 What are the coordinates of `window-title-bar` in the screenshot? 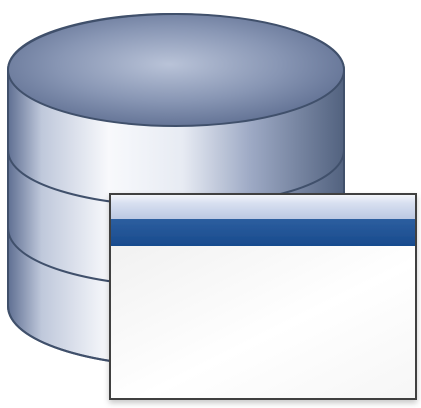 It's located at (263, 232).